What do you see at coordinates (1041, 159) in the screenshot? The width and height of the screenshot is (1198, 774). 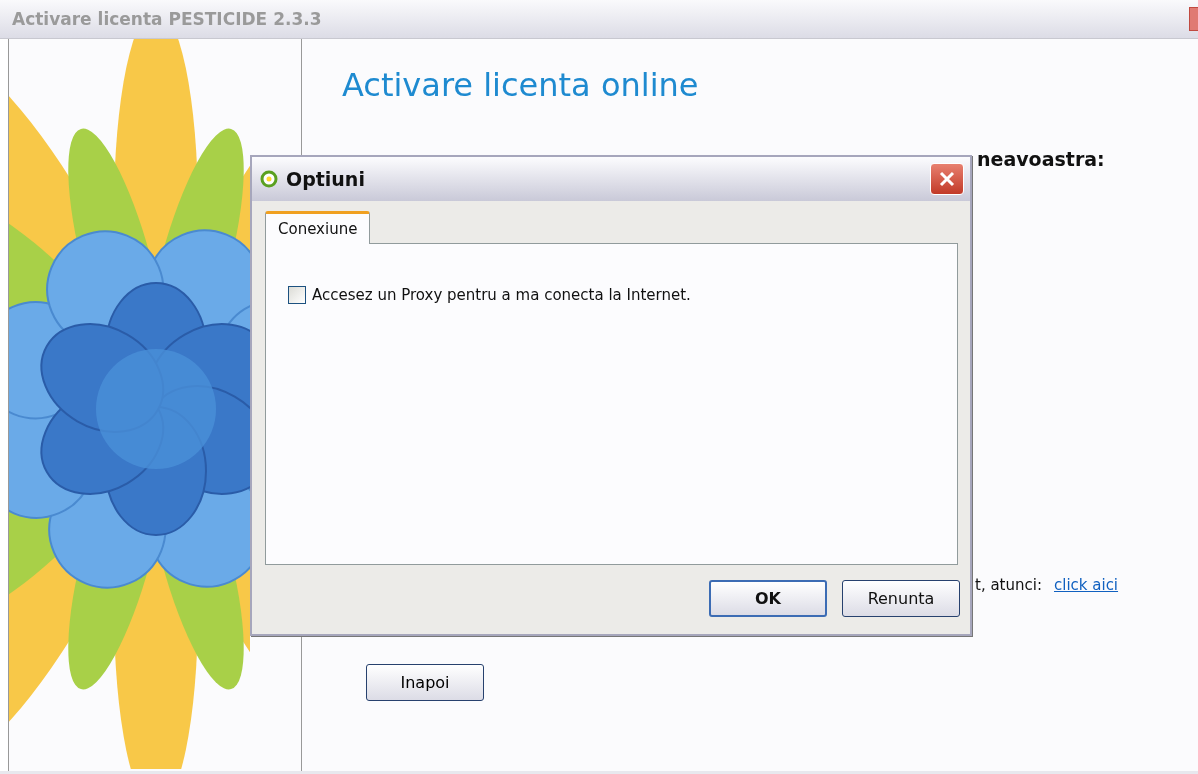 I see `instruction-text: neavoastra:` at bounding box center [1041, 159].